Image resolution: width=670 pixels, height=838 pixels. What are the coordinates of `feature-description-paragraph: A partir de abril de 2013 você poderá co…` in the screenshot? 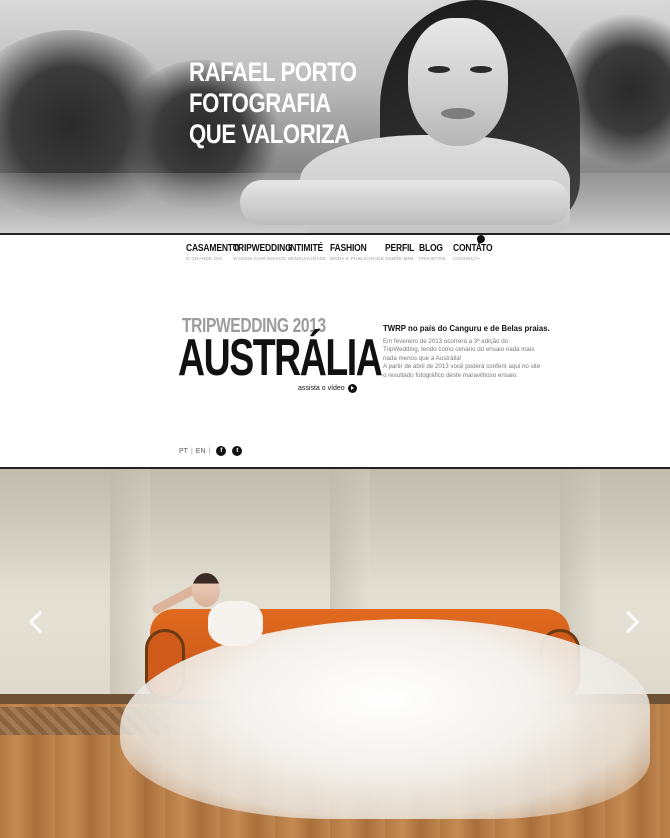 It's located at (462, 371).